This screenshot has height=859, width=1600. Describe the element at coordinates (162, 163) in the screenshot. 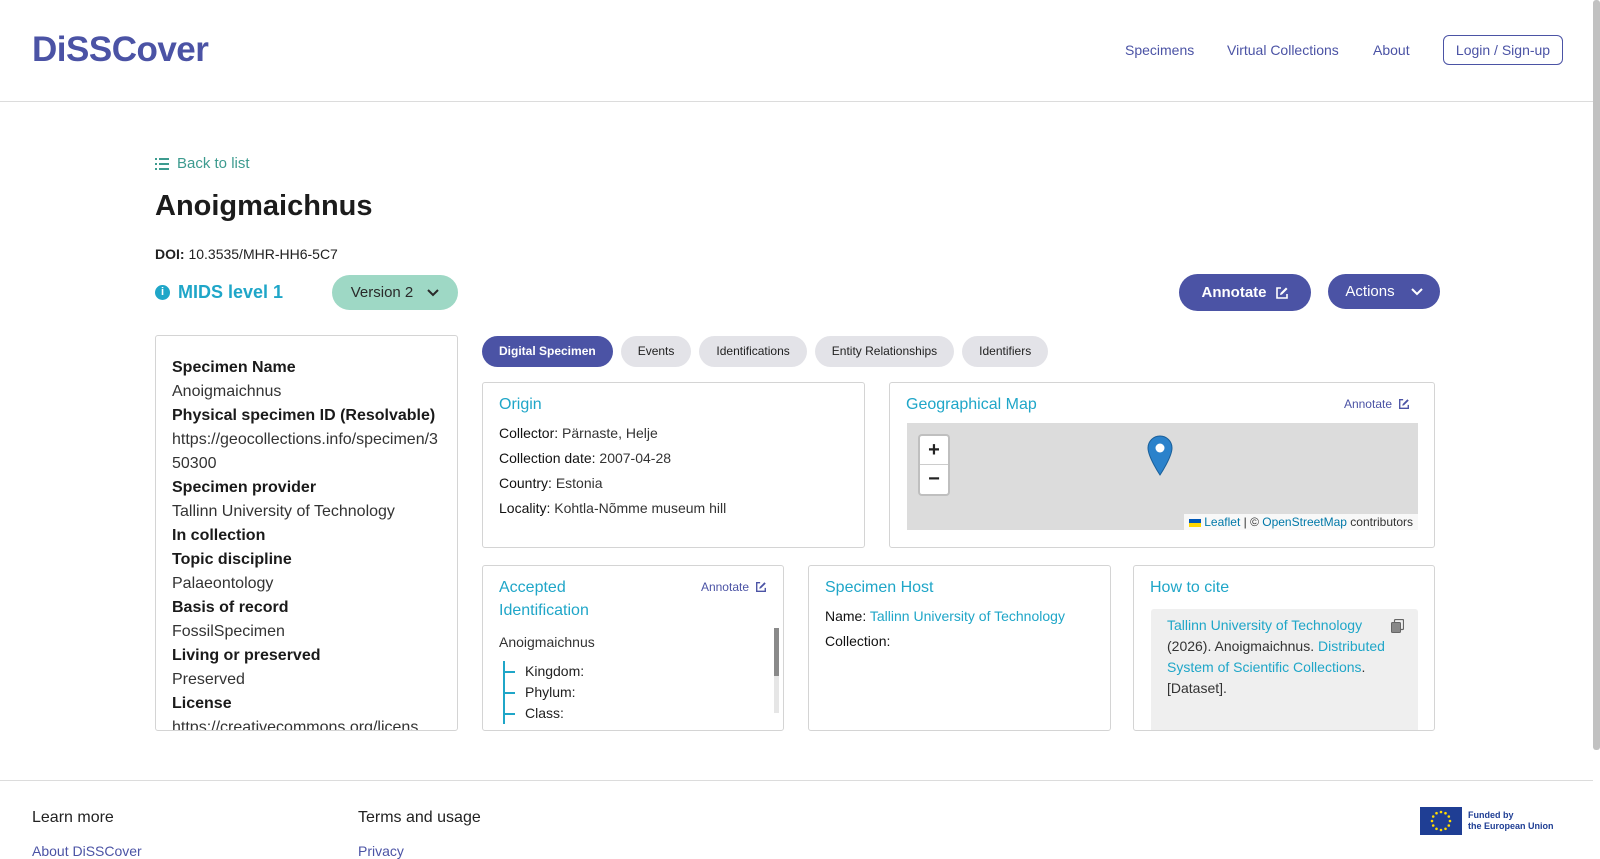

I see `list-icon` at that location.